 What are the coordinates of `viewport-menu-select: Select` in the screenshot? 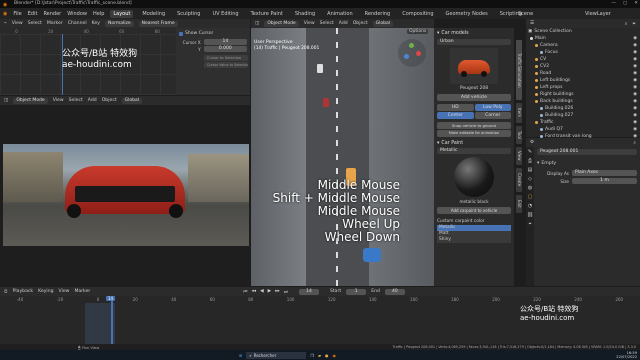 It's located at (327, 23).